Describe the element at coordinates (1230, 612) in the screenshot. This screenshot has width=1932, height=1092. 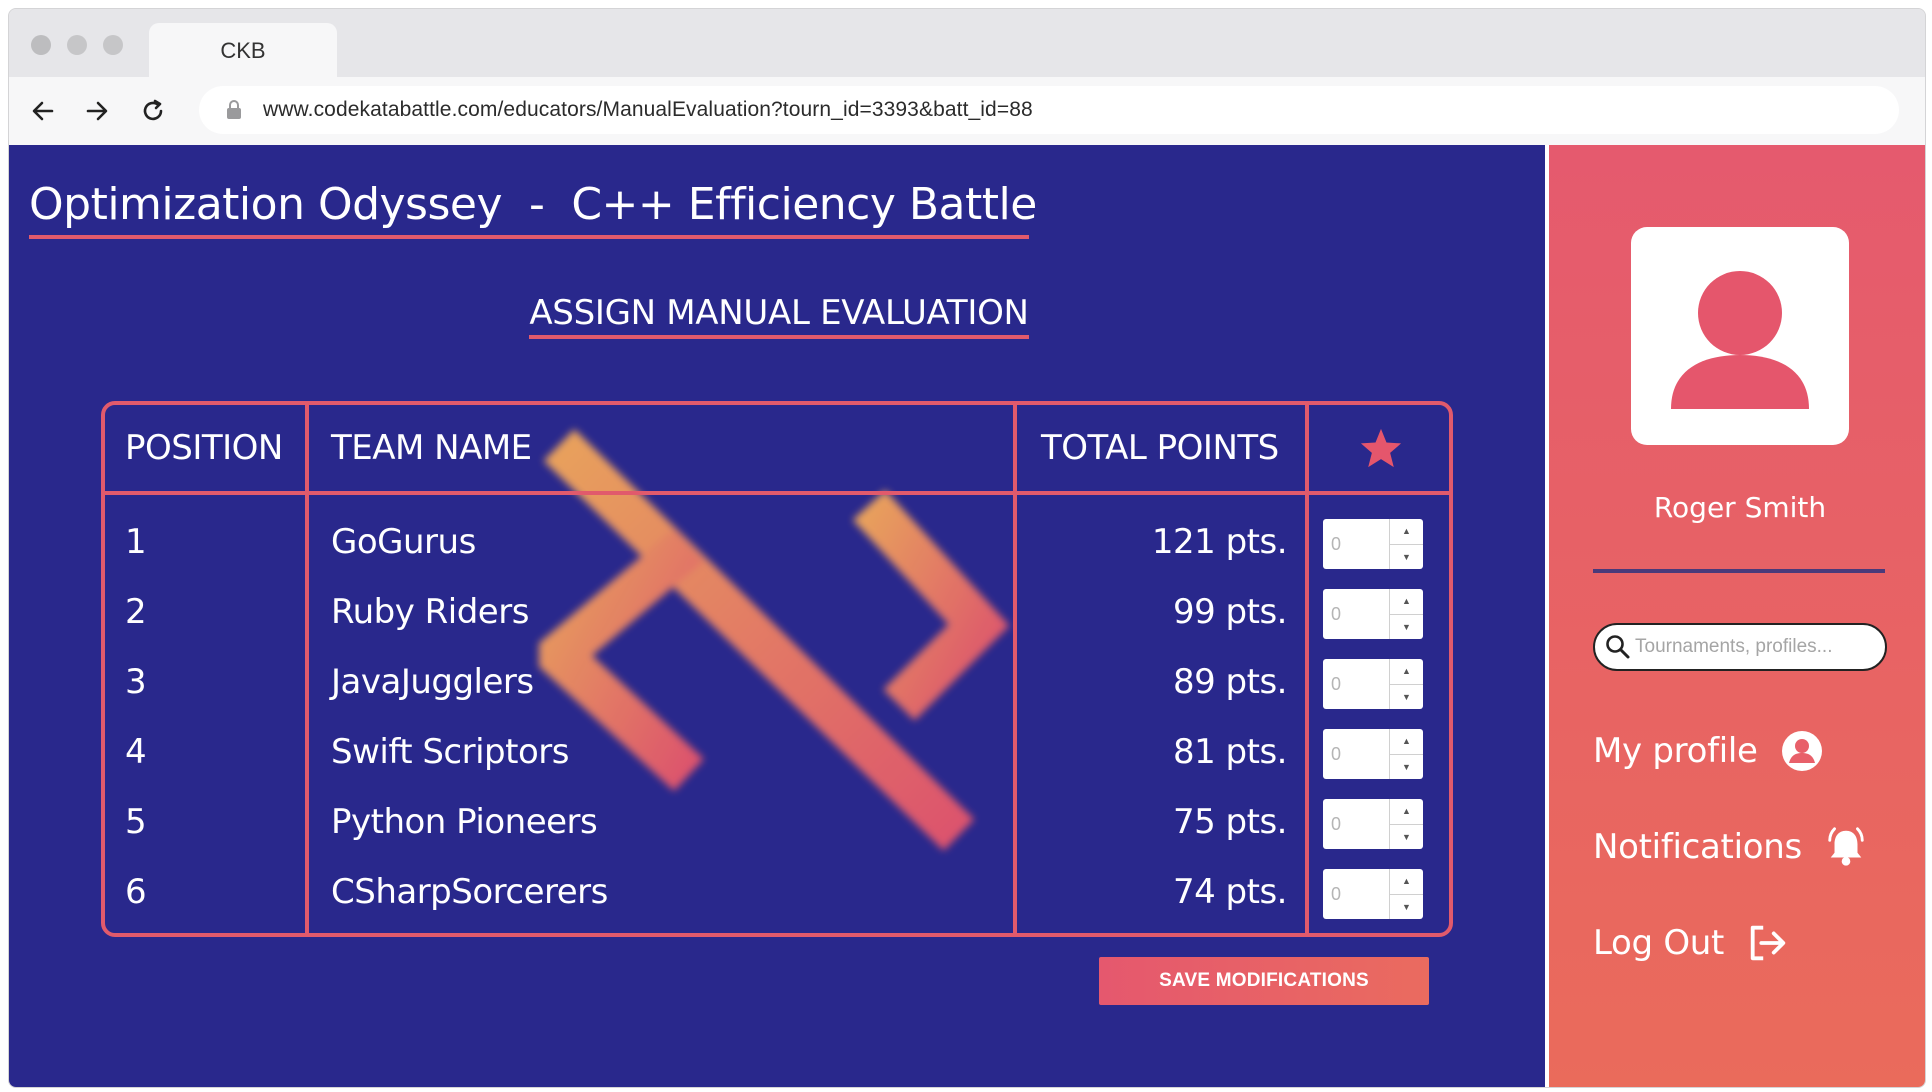
I see `points-cell: 99 pts.` at that location.